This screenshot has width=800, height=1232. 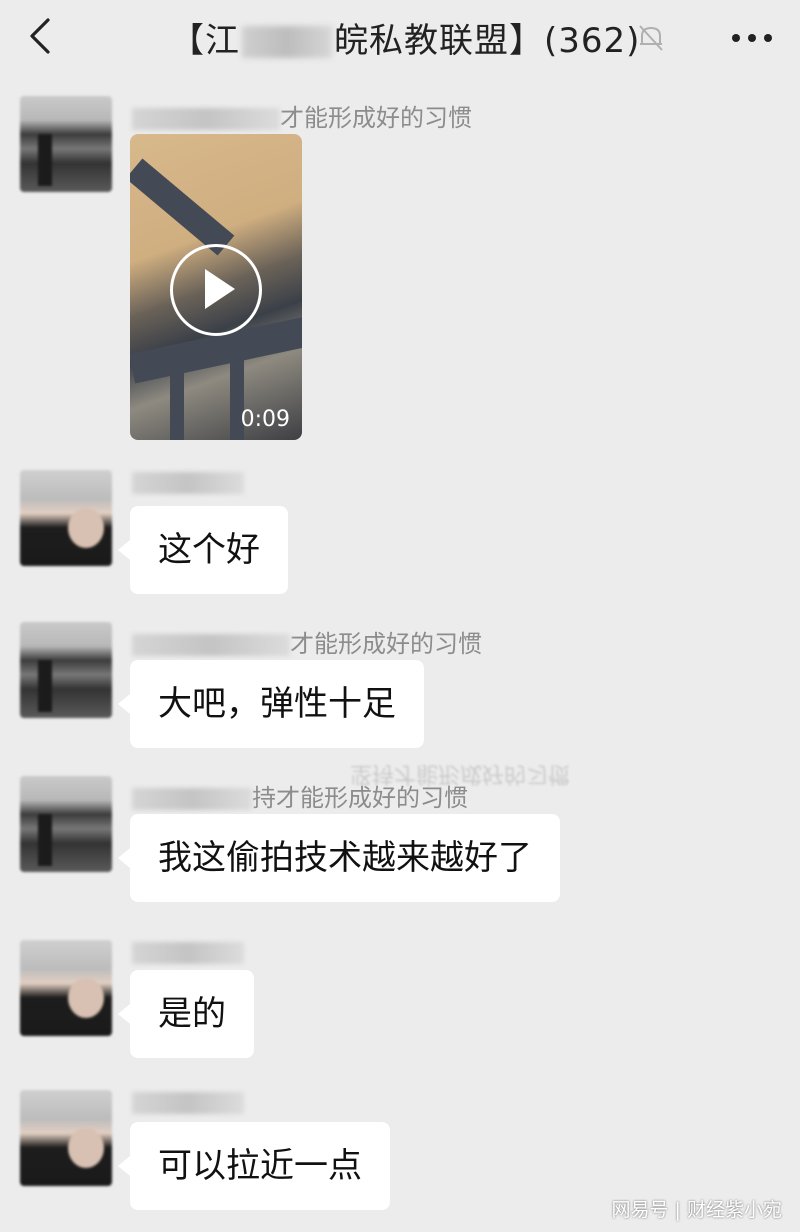 I want to click on chevron-left-icon, so click(x=40, y=36).